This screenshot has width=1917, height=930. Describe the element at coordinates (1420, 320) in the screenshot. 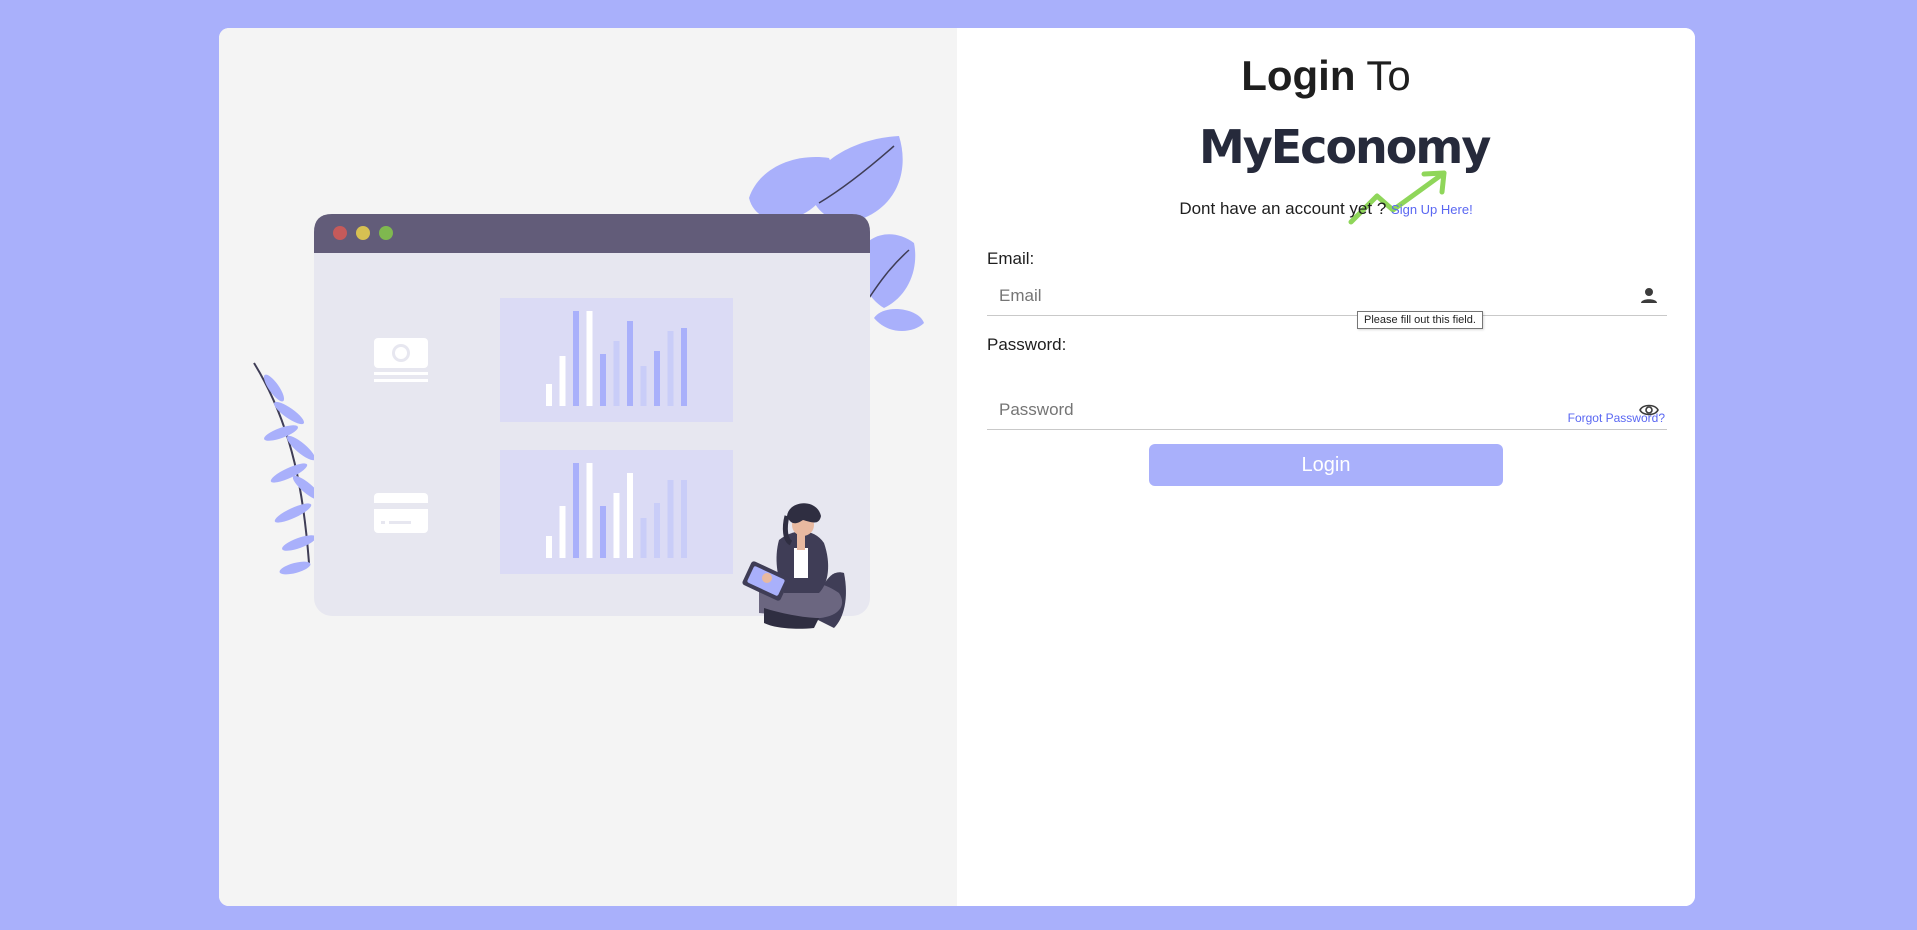

I see `validation-tooltip: Please fill out this field.` at that location.